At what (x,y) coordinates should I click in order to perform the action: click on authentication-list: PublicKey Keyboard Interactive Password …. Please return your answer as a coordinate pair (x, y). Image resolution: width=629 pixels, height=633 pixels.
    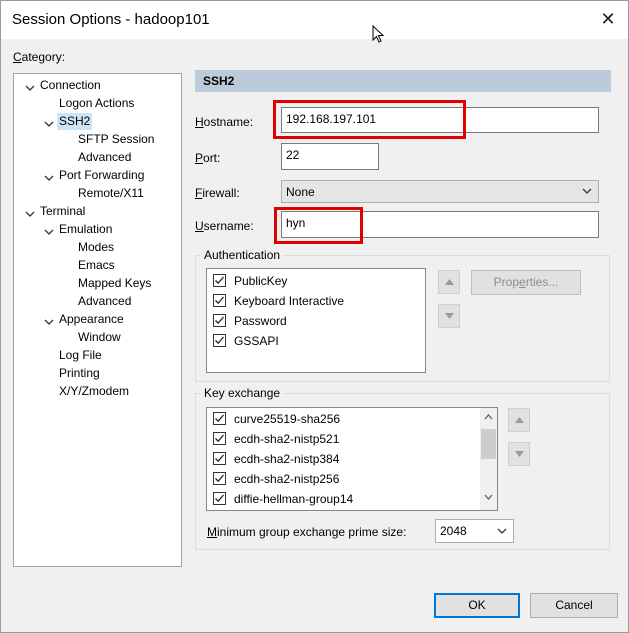
    Looking at the image, I should click on (316, 320).